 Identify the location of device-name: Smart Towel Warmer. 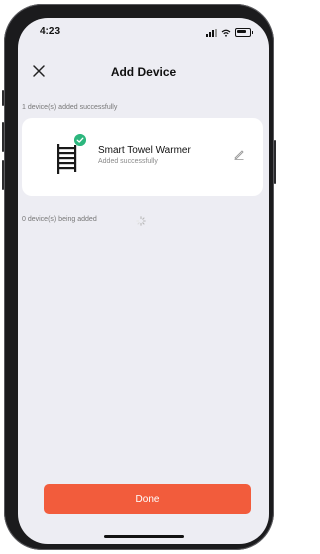
(144, 150).